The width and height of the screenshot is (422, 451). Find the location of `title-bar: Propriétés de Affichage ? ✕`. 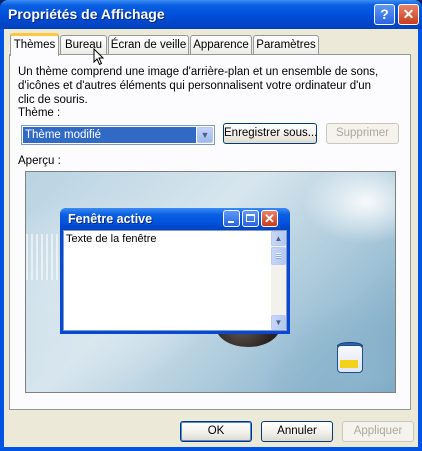

title-bar: Propriétés de Affichage ? ✕ is located at coordinates (211, 14).